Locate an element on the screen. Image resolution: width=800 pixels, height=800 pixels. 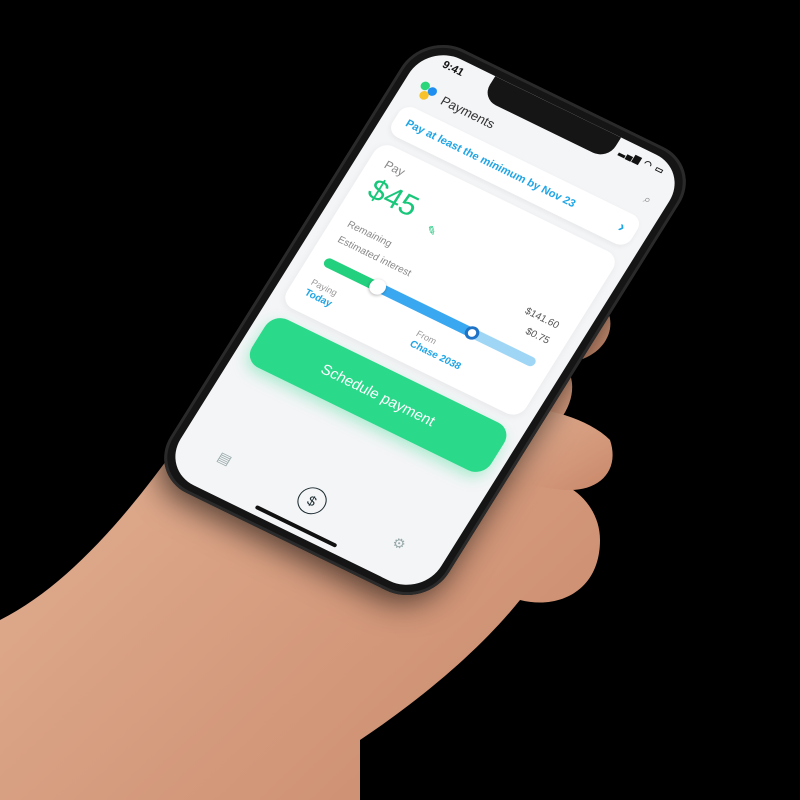
app-logo-icon is located at coordinates (427, 91).